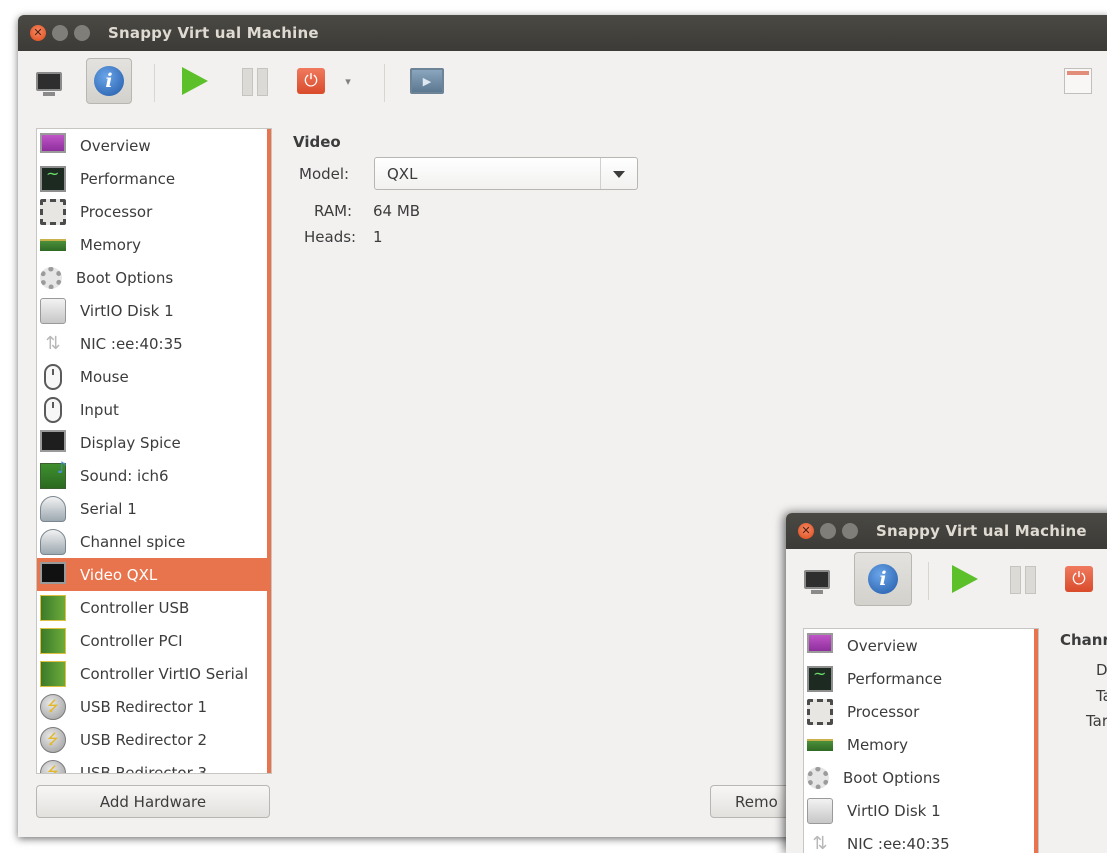  Describe the element at coordinates (143, 740) in the screenshot. I see `hardware-item-label: USB Redirector 2` at that location.